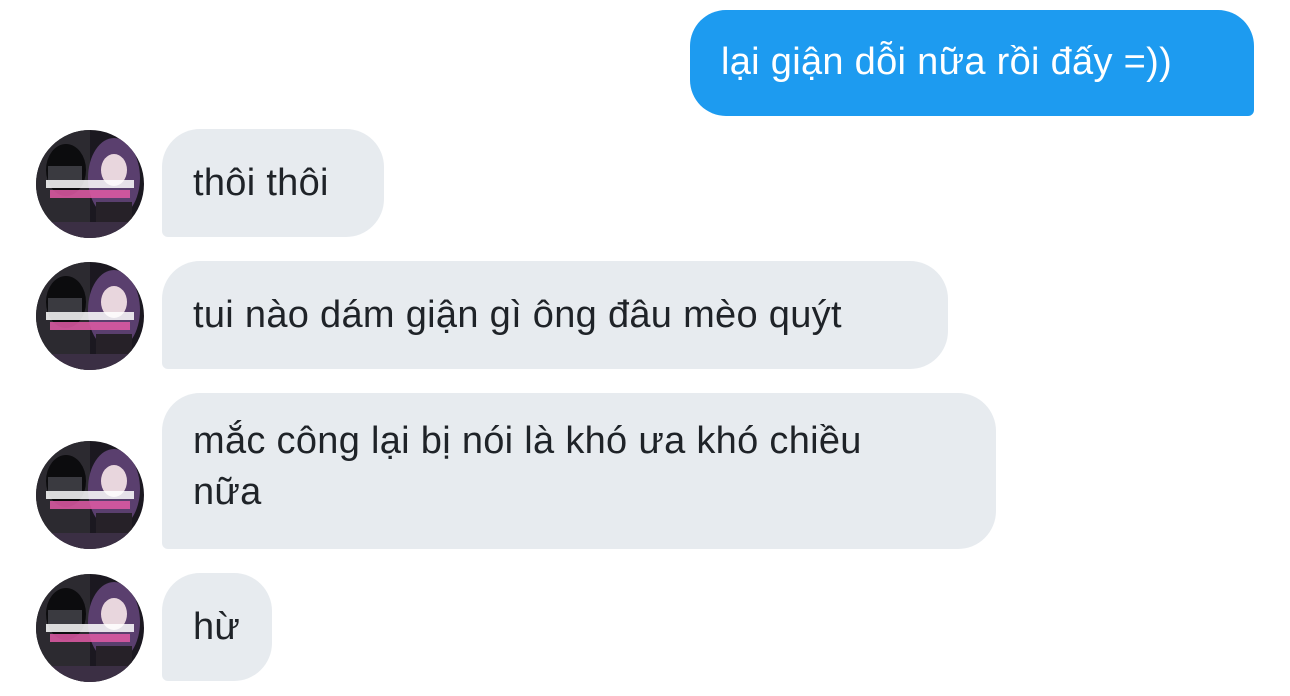 The width and height of the screenshot is (1290, 696). I want to click on message-text-line: mắc công lại bị nói là khó ưa khó chiều, so click(527, 441).